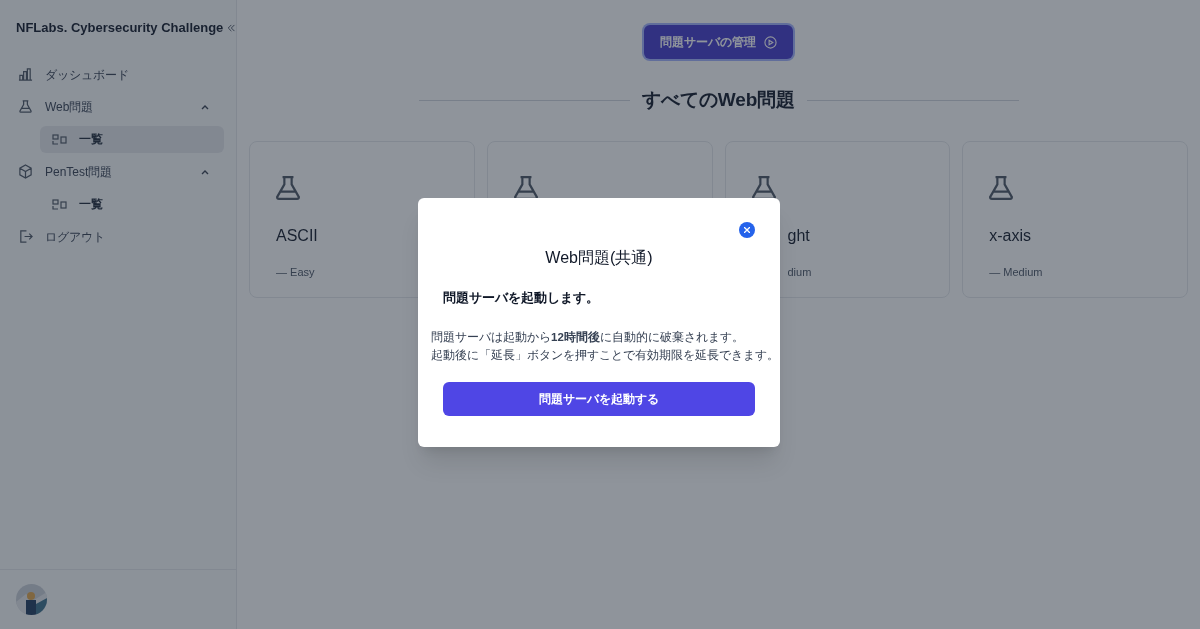 The width and height of the screenshot is (1200, 629). I want to click on app-title: NFLabs. Cybersecurity Challenge, so click(120, 28).